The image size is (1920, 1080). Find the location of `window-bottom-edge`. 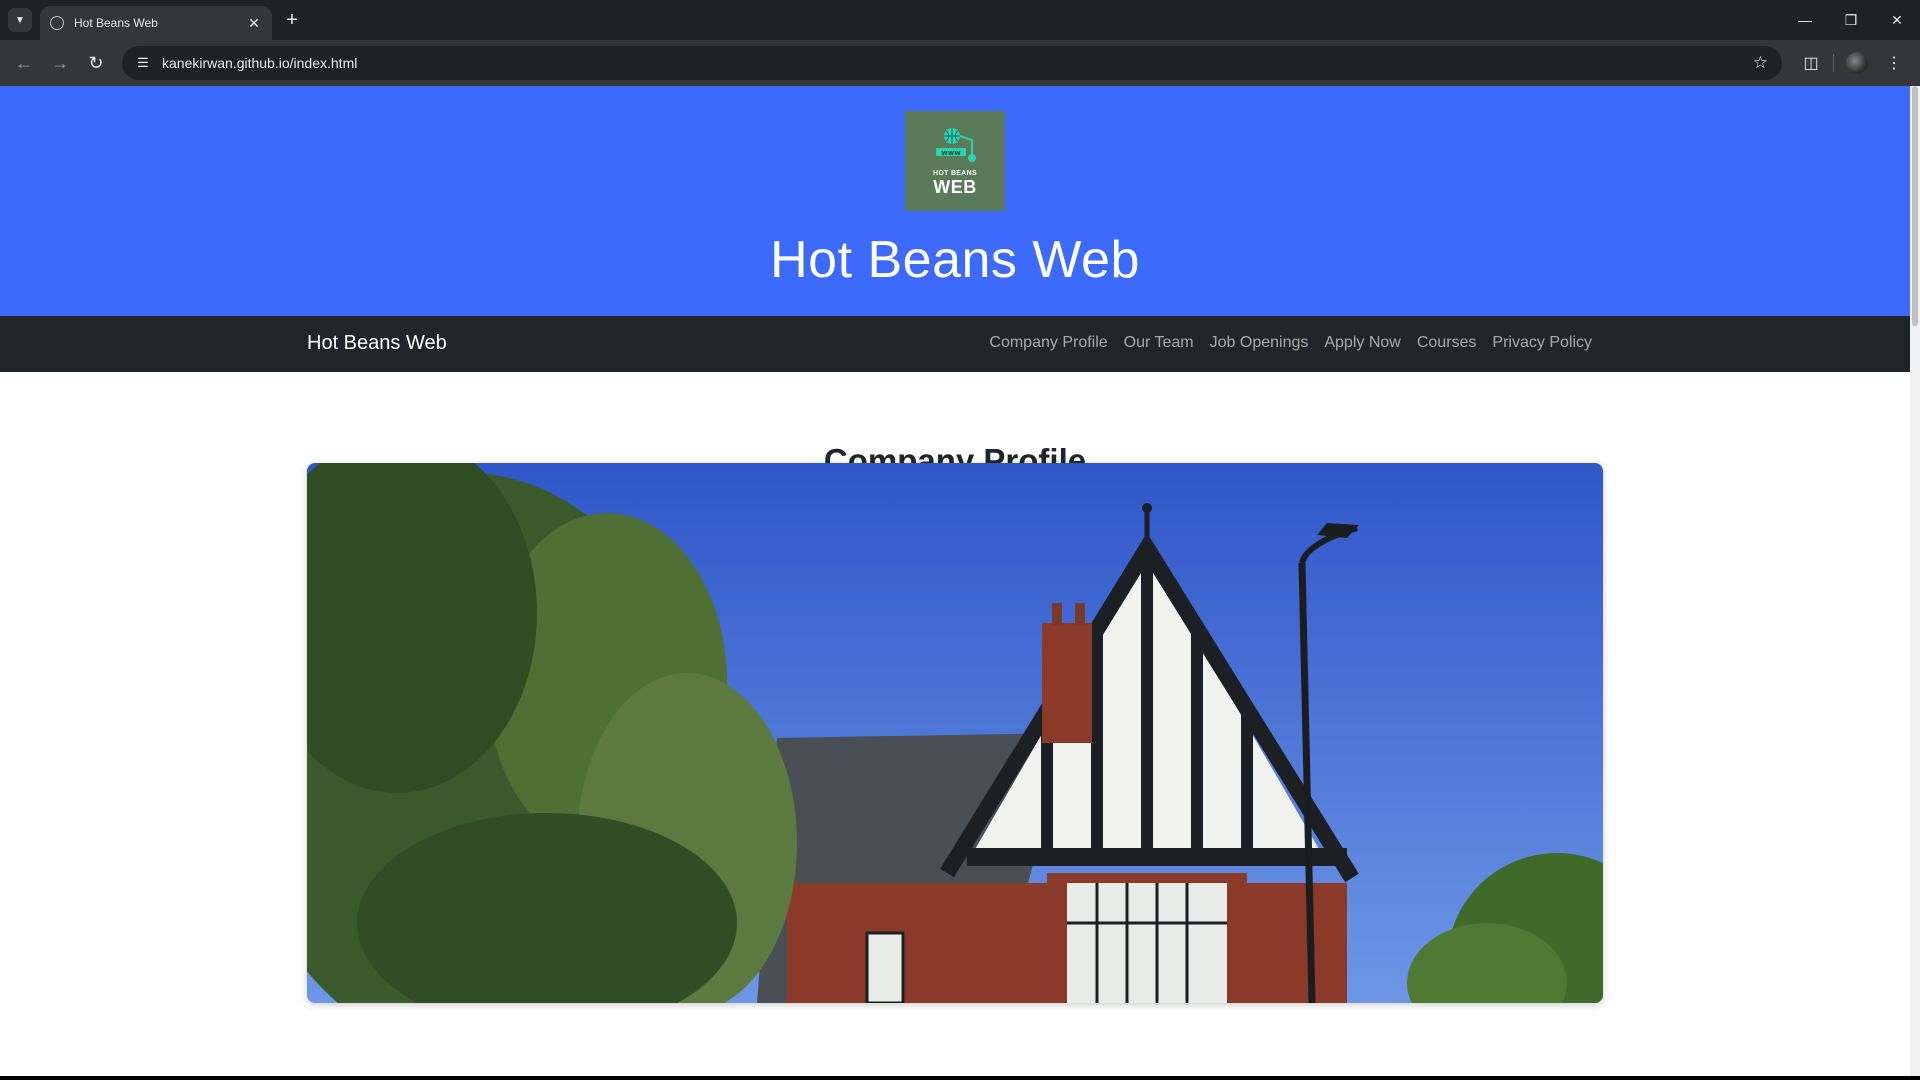

window-bottom-edge is located at coordinates (960, 1078).